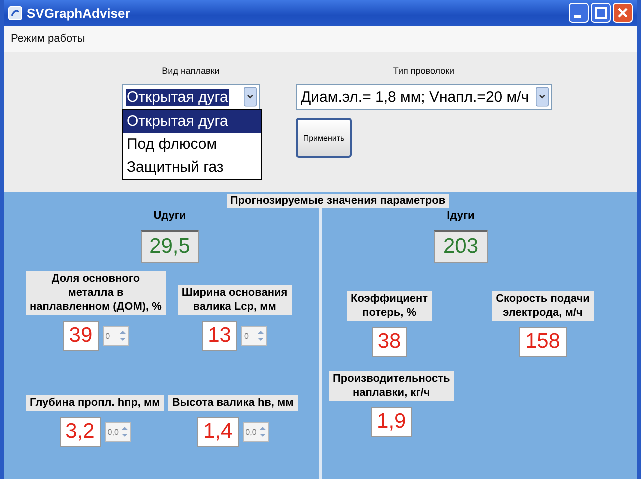  I want to click on parameter-label: Производительность наплавки, кг/ч, so click(391, 386).